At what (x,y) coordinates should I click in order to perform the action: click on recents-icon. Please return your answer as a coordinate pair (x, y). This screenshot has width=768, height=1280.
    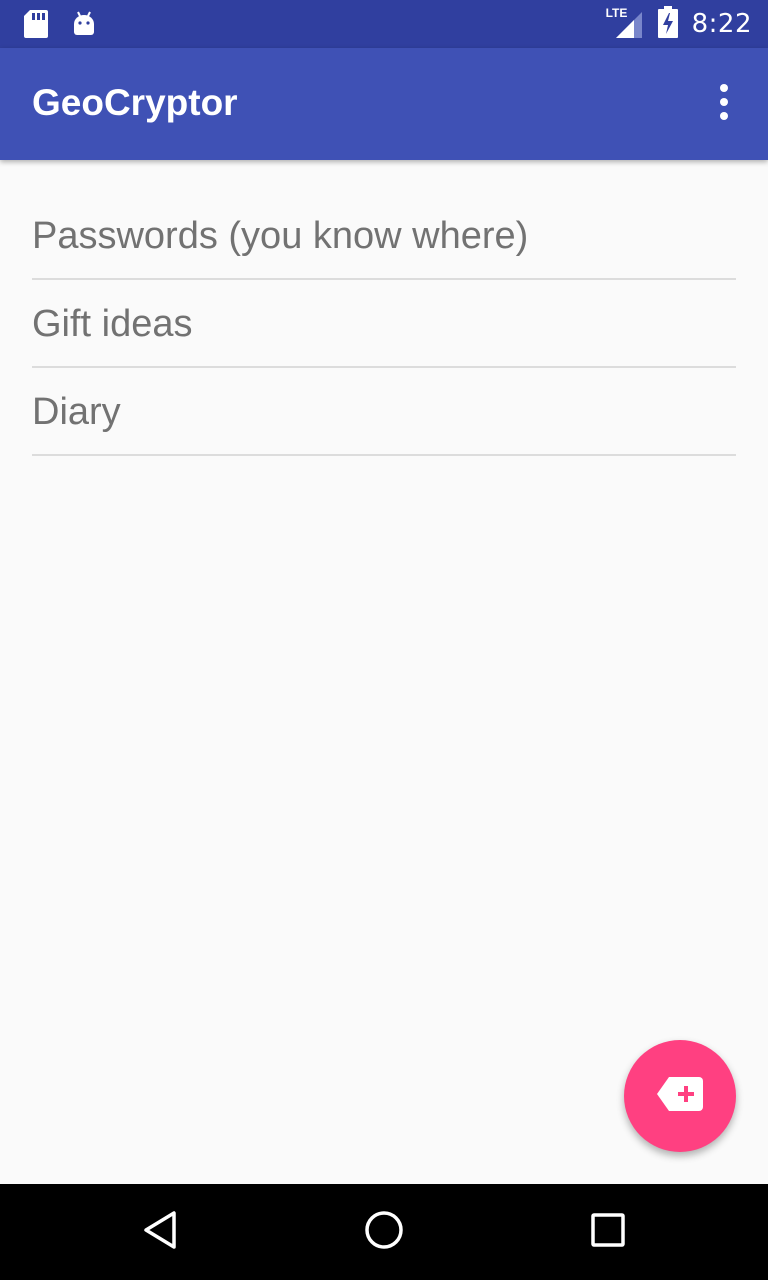
    Looking at the image, I should click on (608, 1232).